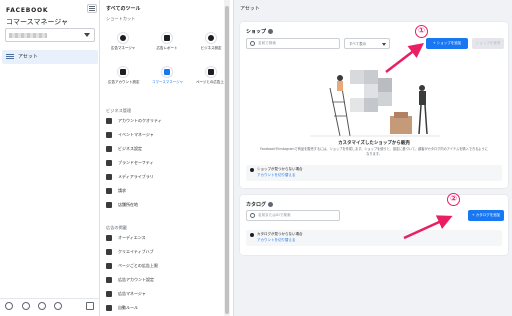 The height and width of the screenshot is (316, 512). What do you see at coordinates (128, 204) in the screenshot?
I see `menu-item-label: 店舗所在地` at bounding box center [128, 204].